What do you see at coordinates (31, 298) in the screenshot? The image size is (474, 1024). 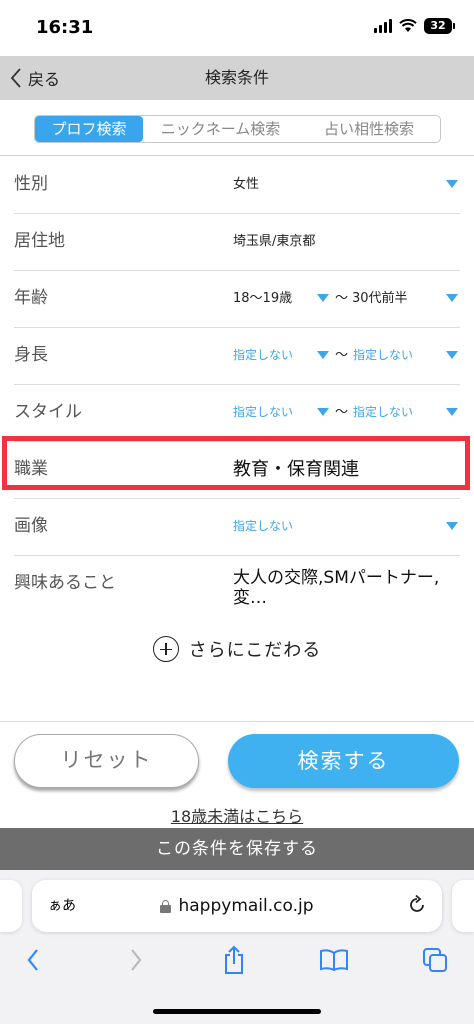 I see `row-label-age: 年齢` at bounding box center [31, 298].